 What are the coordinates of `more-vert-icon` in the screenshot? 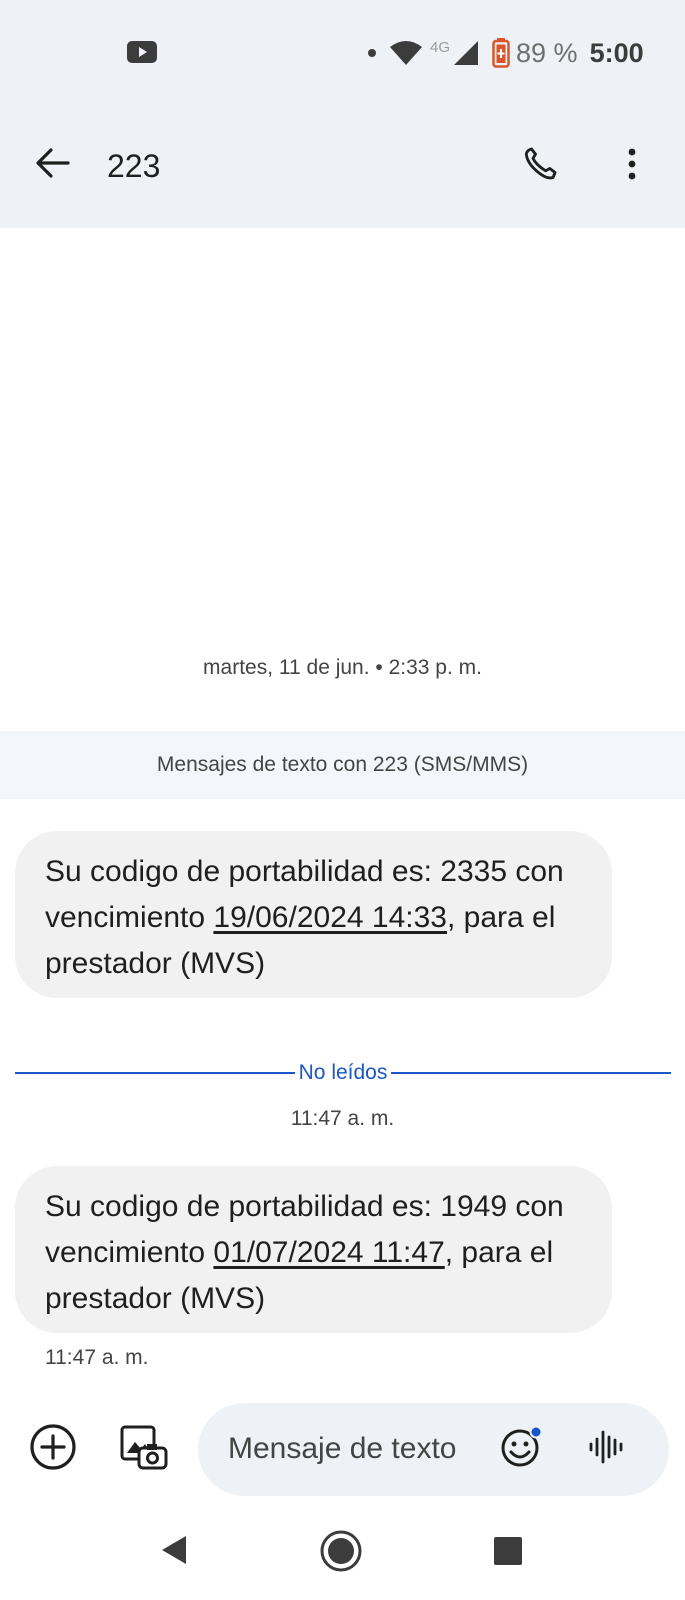 It's located at (632, 166).